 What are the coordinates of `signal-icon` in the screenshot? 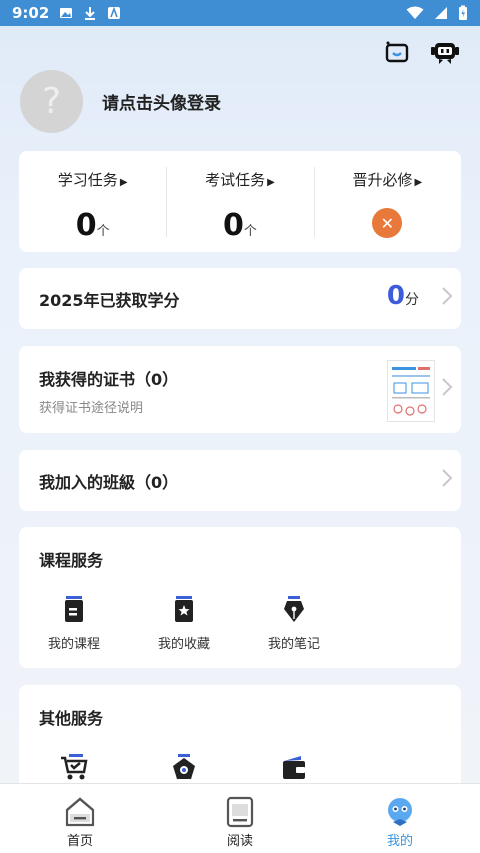 It's located at (441, 13).